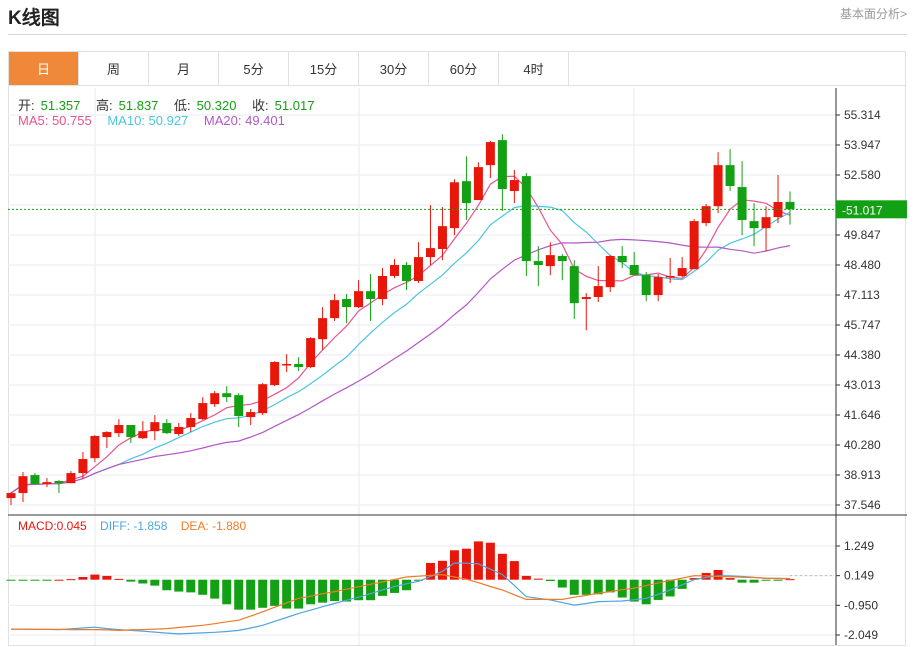 The image size is (915, 647). Describe the element at coordinates (52, 526) in the screenshot. I see `macd-value: MACD:0.045` at that location.